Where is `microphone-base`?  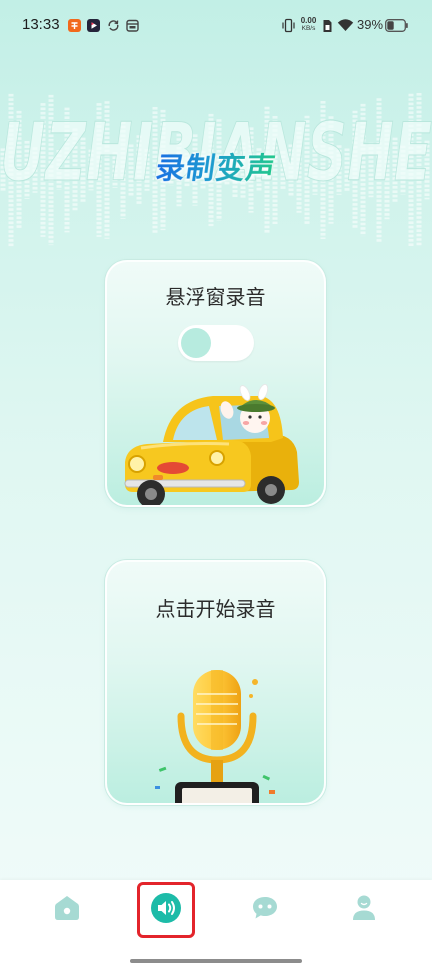
microphone-base is located at coordinates (217, 792).